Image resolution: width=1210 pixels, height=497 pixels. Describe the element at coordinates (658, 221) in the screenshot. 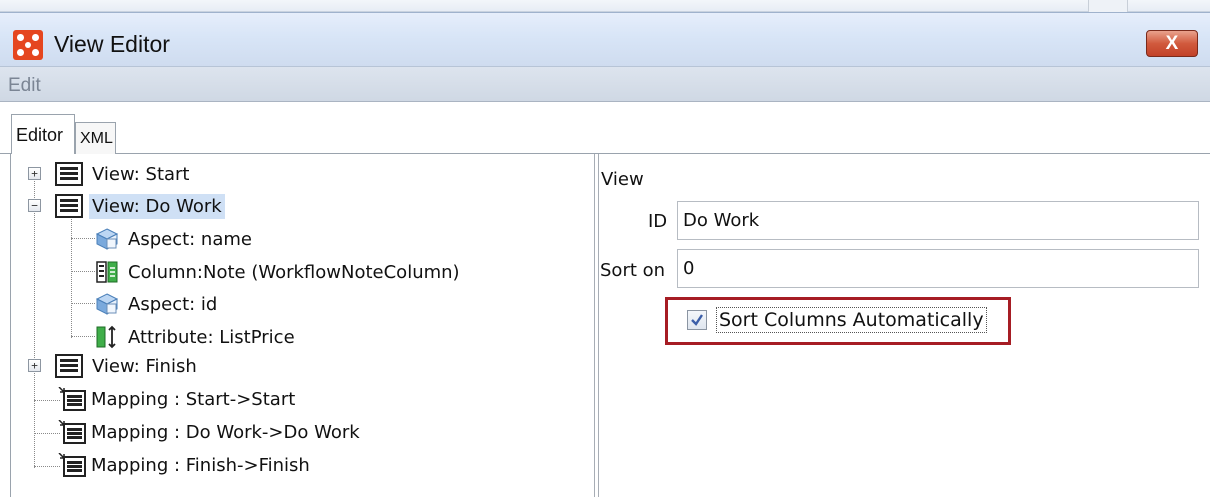

I see `id-label: ID` at that location.